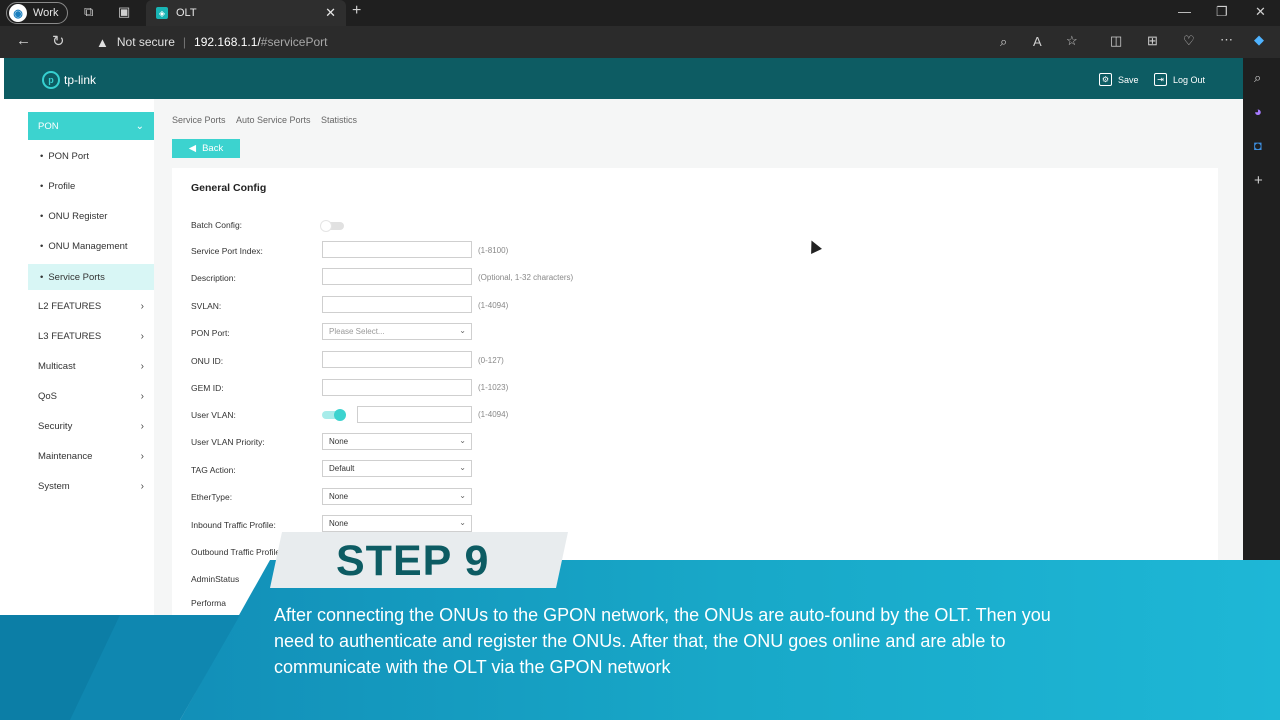 Image resolution: width=1280 pixels, height=720 pixels. I want to click on sidebar-item-pon: PON ⌄, so click(91, 126).